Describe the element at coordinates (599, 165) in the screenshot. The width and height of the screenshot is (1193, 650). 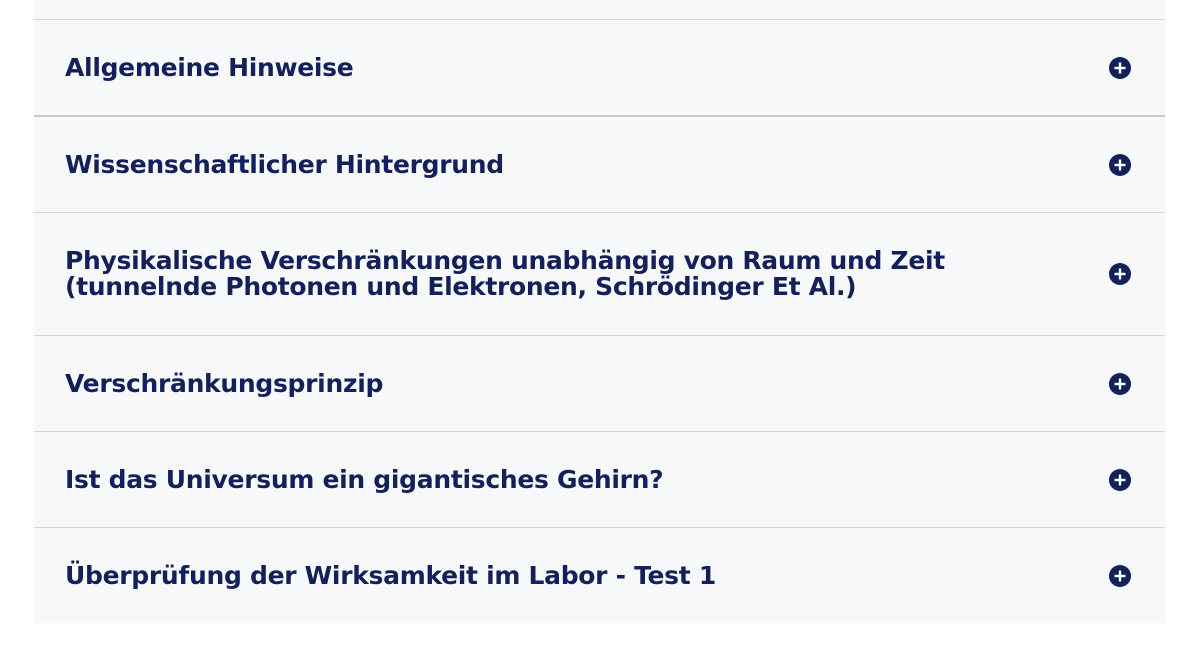
I see `accordion-item-wissenschaftlicher-hintergrund: Wissenschaftlicher Hintergrund` at that location.